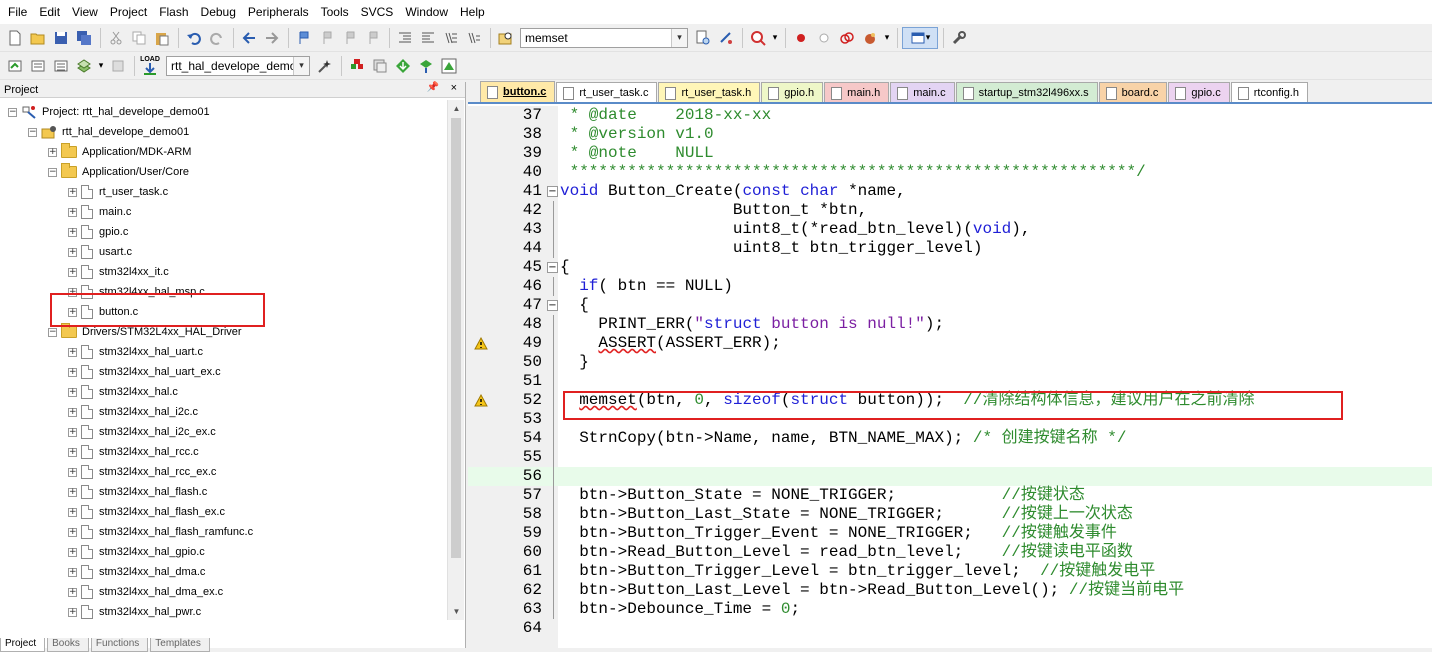 Image resolution: width=1432 pixels, height=652 pixels. Describe the element at coordinates (950, 229) in the screenshot. I see `code-line: 43 uint8_t(*read_btn_level)(void),` at that location.